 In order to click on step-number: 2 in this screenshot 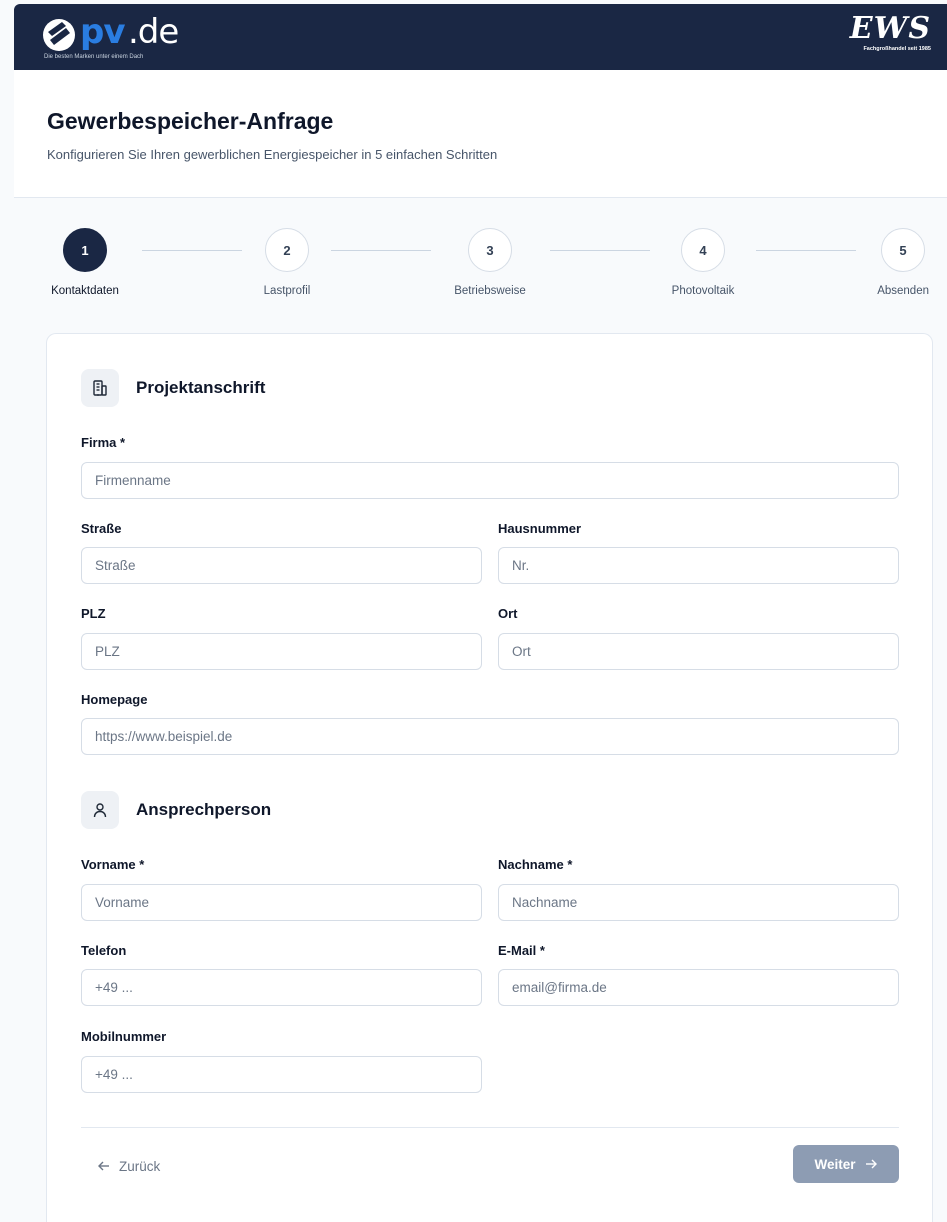, I will do `click(287, 250)`.